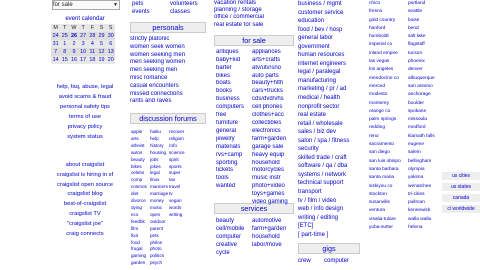 The height and width of the screenshot is (270, 480). I want to click on for-sale-link: collectibles, so click(273, 124).